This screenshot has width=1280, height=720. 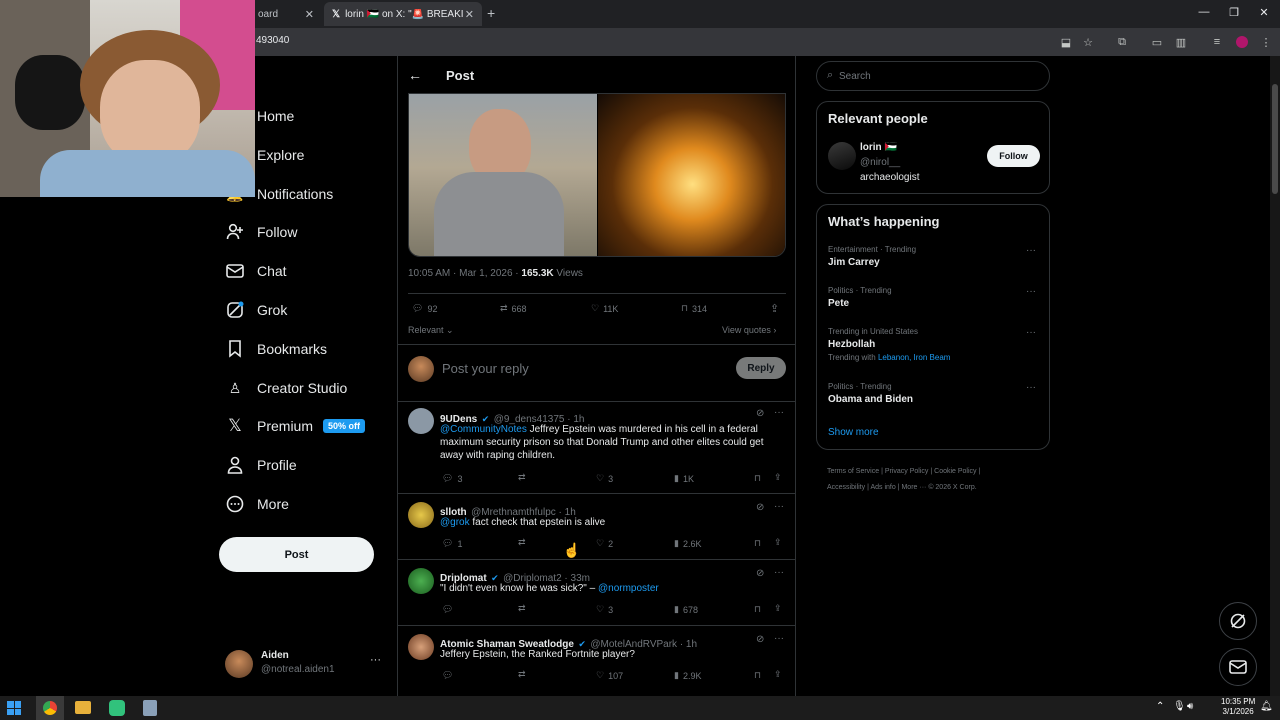 What do you see at coordinates (256, 504) in the screenshot?
I see `nav-more: More` at bounding box center [256, 504].